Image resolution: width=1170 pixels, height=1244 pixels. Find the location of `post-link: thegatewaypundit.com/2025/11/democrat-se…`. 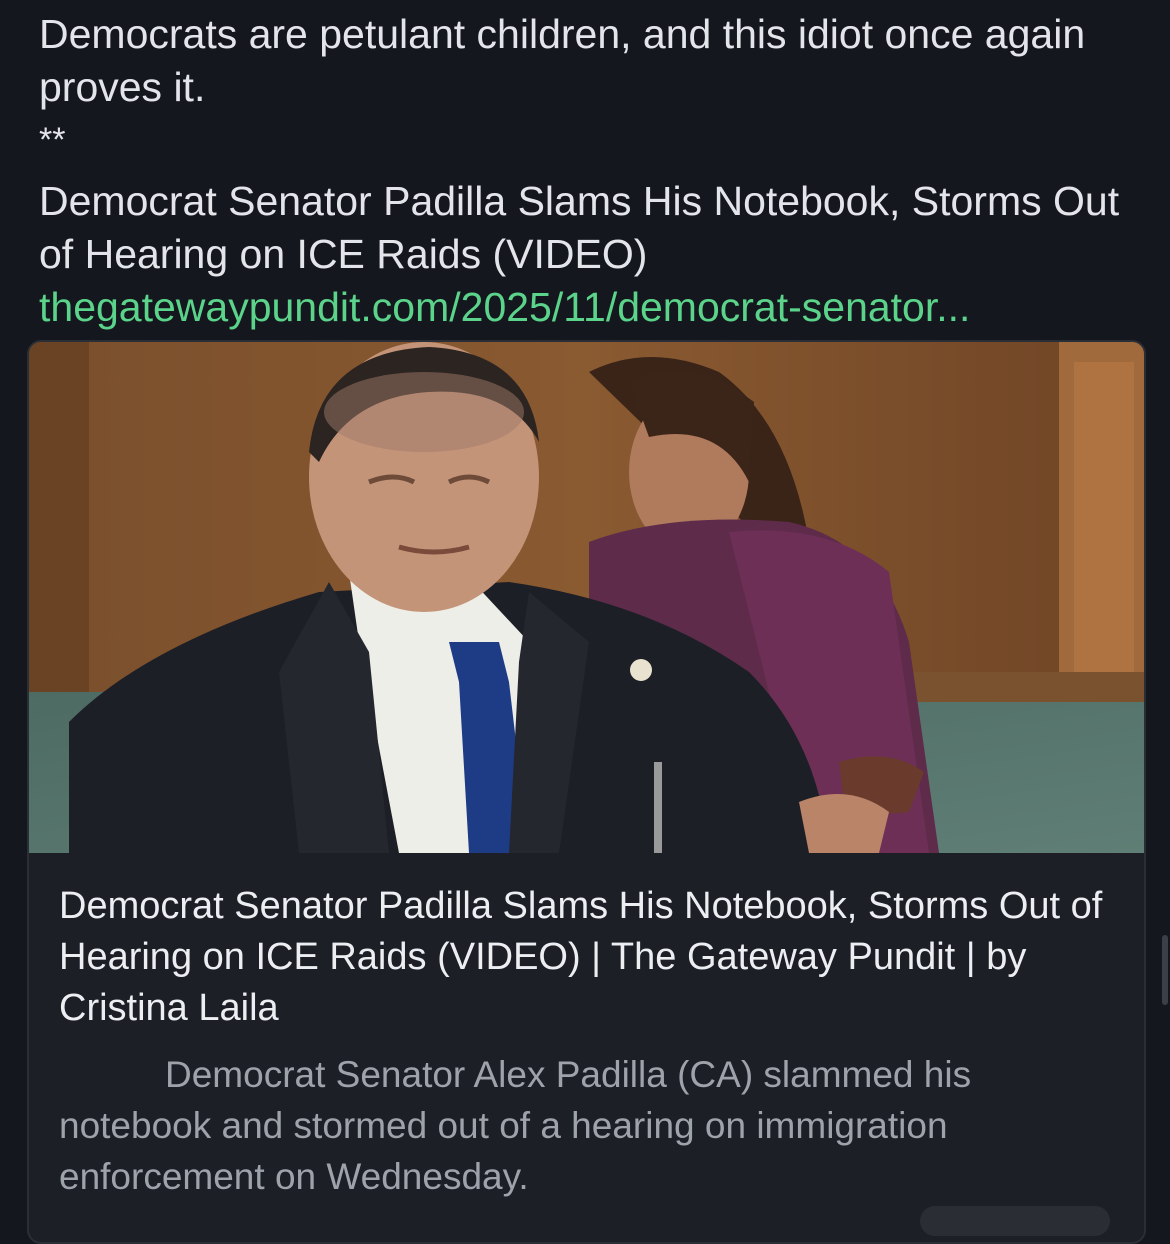

post-link: thegatewaypundit.com/2025/11/democrat-se… is located at coordinates (504, 307).